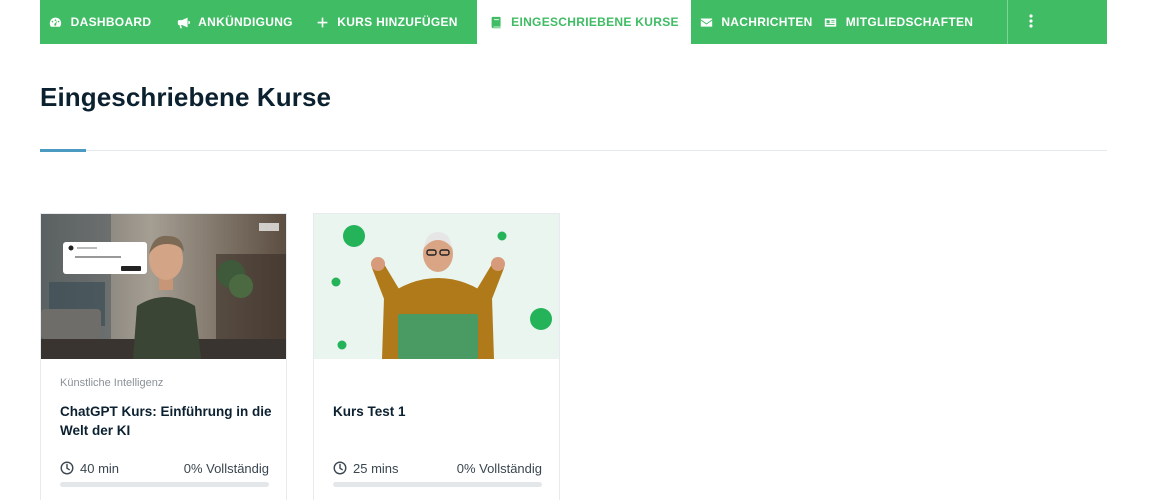 This screenshot has width=1170, height=500. Describe the element at coordinates (440, 411) in the screenshot. I see `course-title-link: Kurs Test 1` at that location.